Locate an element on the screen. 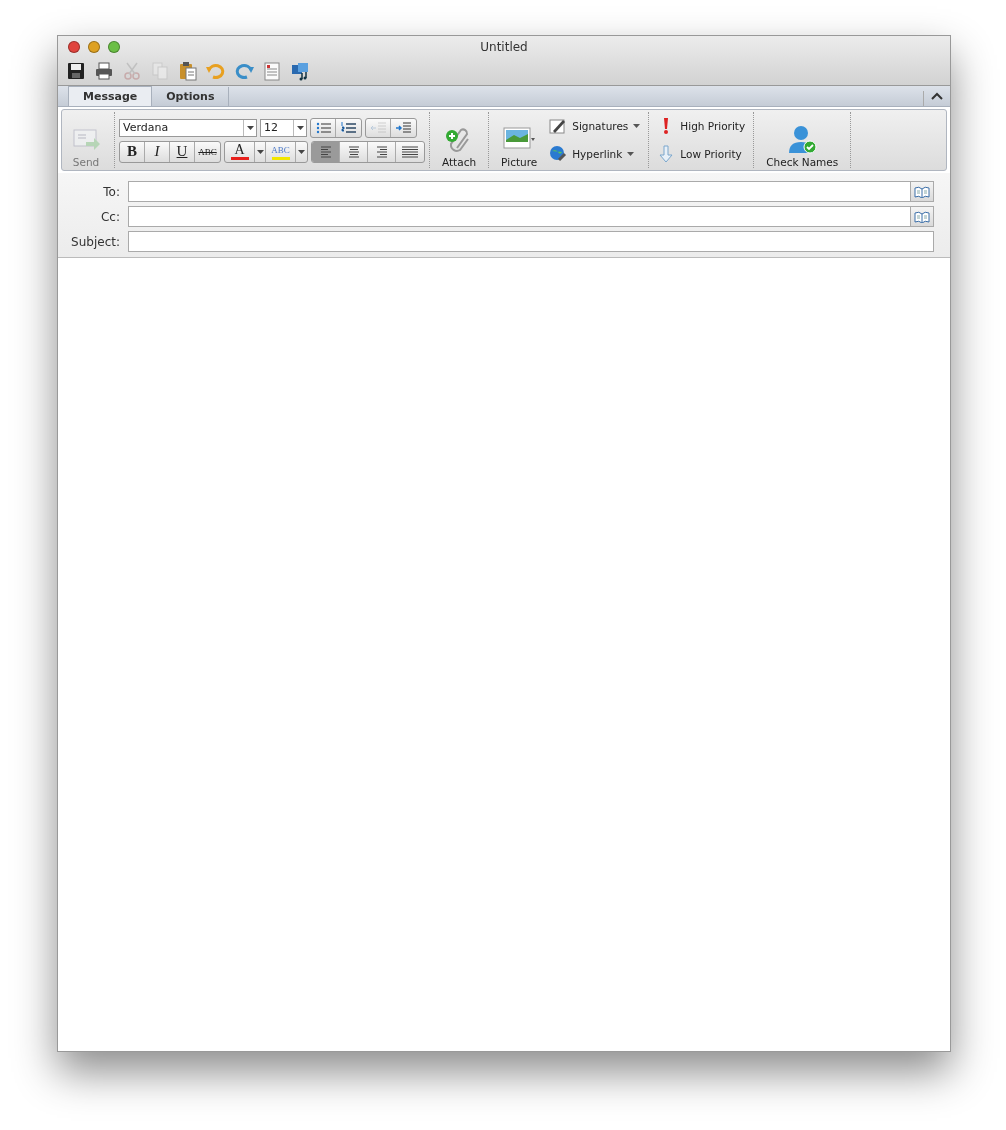 The width and height of the screenshot is (1006, 1130). underline-button: U is located at coordinates (182, 151).